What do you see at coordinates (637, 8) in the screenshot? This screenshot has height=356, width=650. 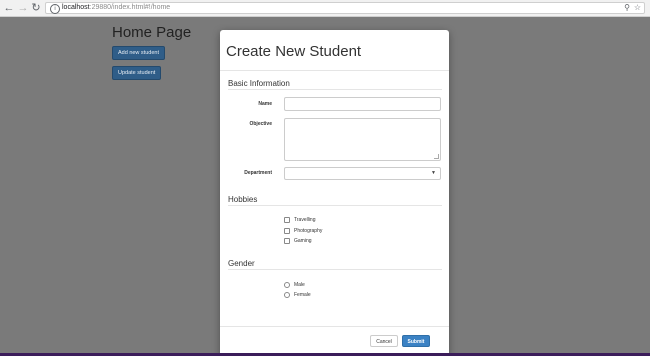 I see `star-icon: ☆` at bounding box center [637, 8].